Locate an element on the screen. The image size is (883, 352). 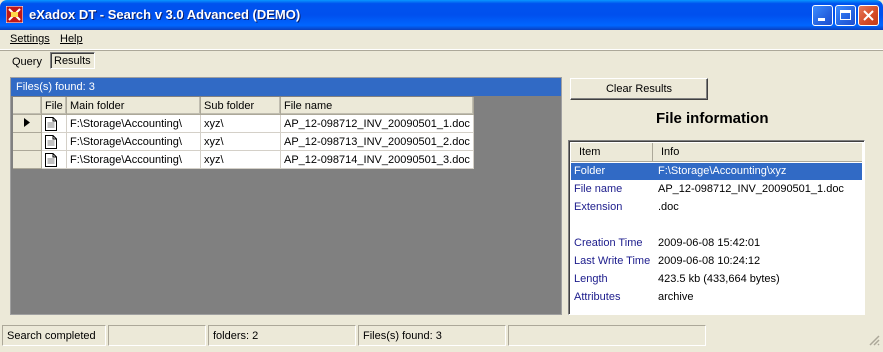
column-header-sub-folder: Sub folder is located at coordinates (240, 106).